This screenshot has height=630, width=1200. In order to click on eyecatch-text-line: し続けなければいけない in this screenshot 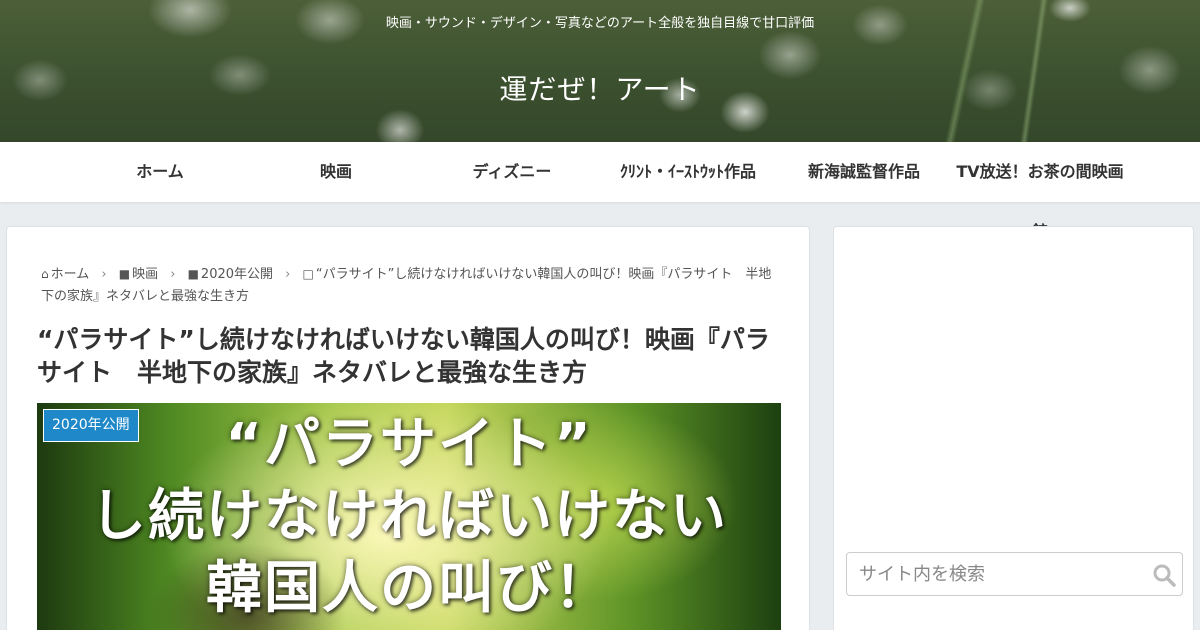, I will do `click(409, 516)`.